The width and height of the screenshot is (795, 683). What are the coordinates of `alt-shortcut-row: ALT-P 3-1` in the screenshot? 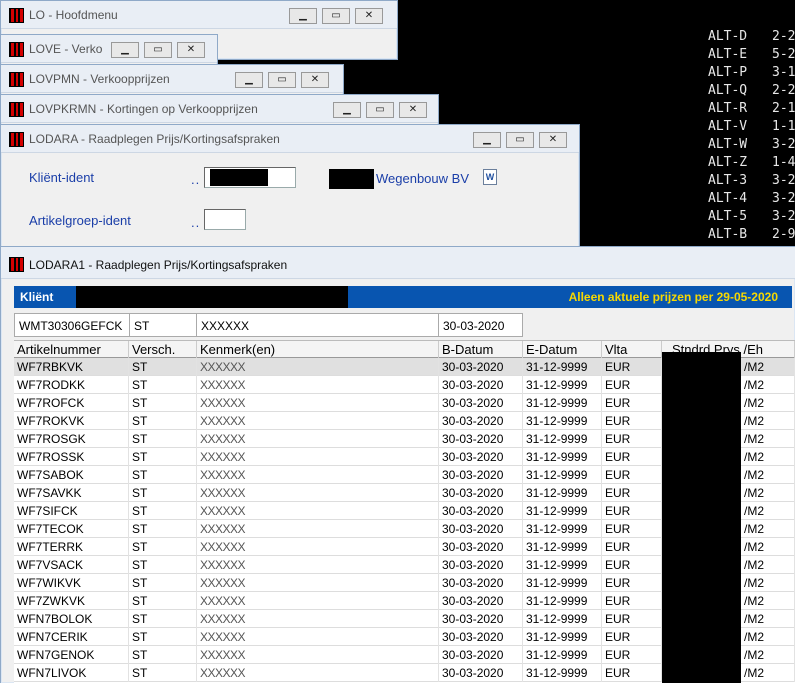 It's located at (751, 73).